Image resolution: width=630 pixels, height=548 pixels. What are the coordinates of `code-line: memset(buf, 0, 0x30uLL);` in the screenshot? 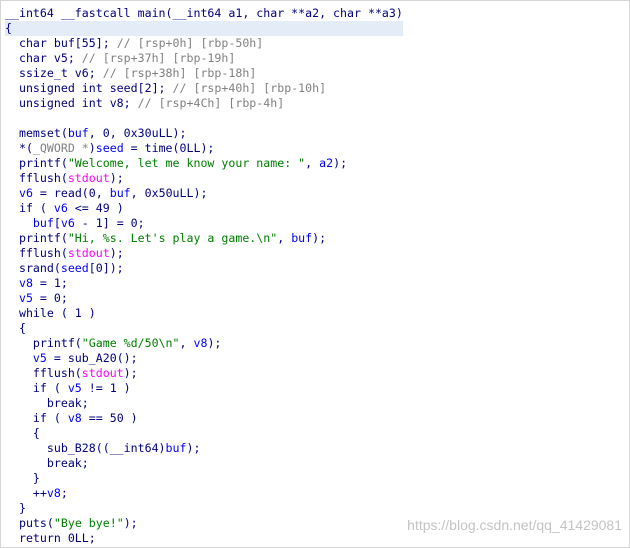 It's located at (204, 133).